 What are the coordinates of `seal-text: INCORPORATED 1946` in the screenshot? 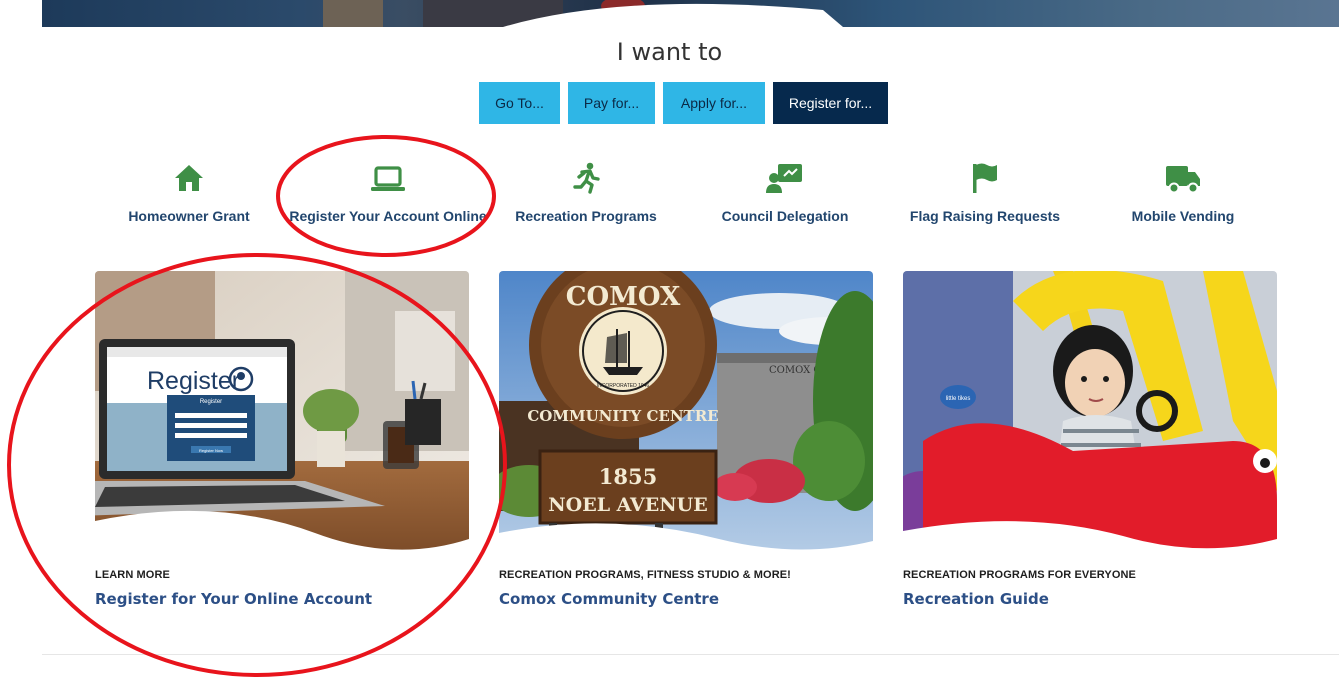 It's located at (623, 386).